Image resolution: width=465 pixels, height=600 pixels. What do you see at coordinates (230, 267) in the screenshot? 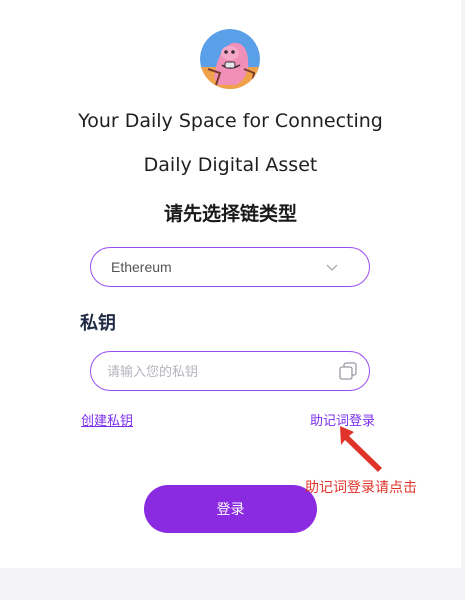
I see `chain-type-select: Ethereum` at bounding box center [230, 267].